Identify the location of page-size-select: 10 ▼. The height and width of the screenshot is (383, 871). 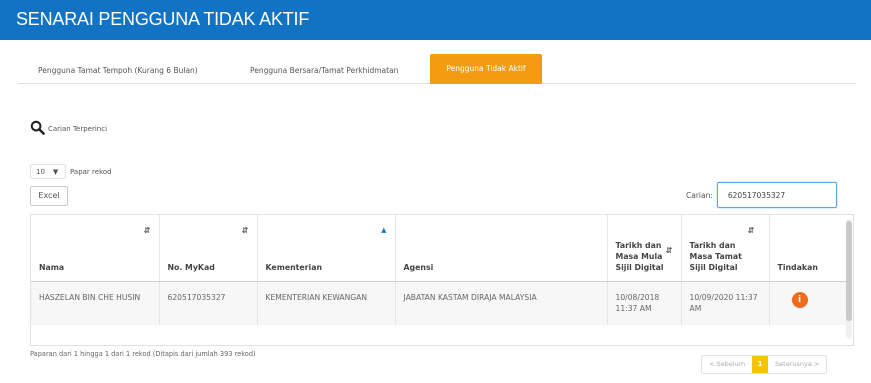
(48, 171).